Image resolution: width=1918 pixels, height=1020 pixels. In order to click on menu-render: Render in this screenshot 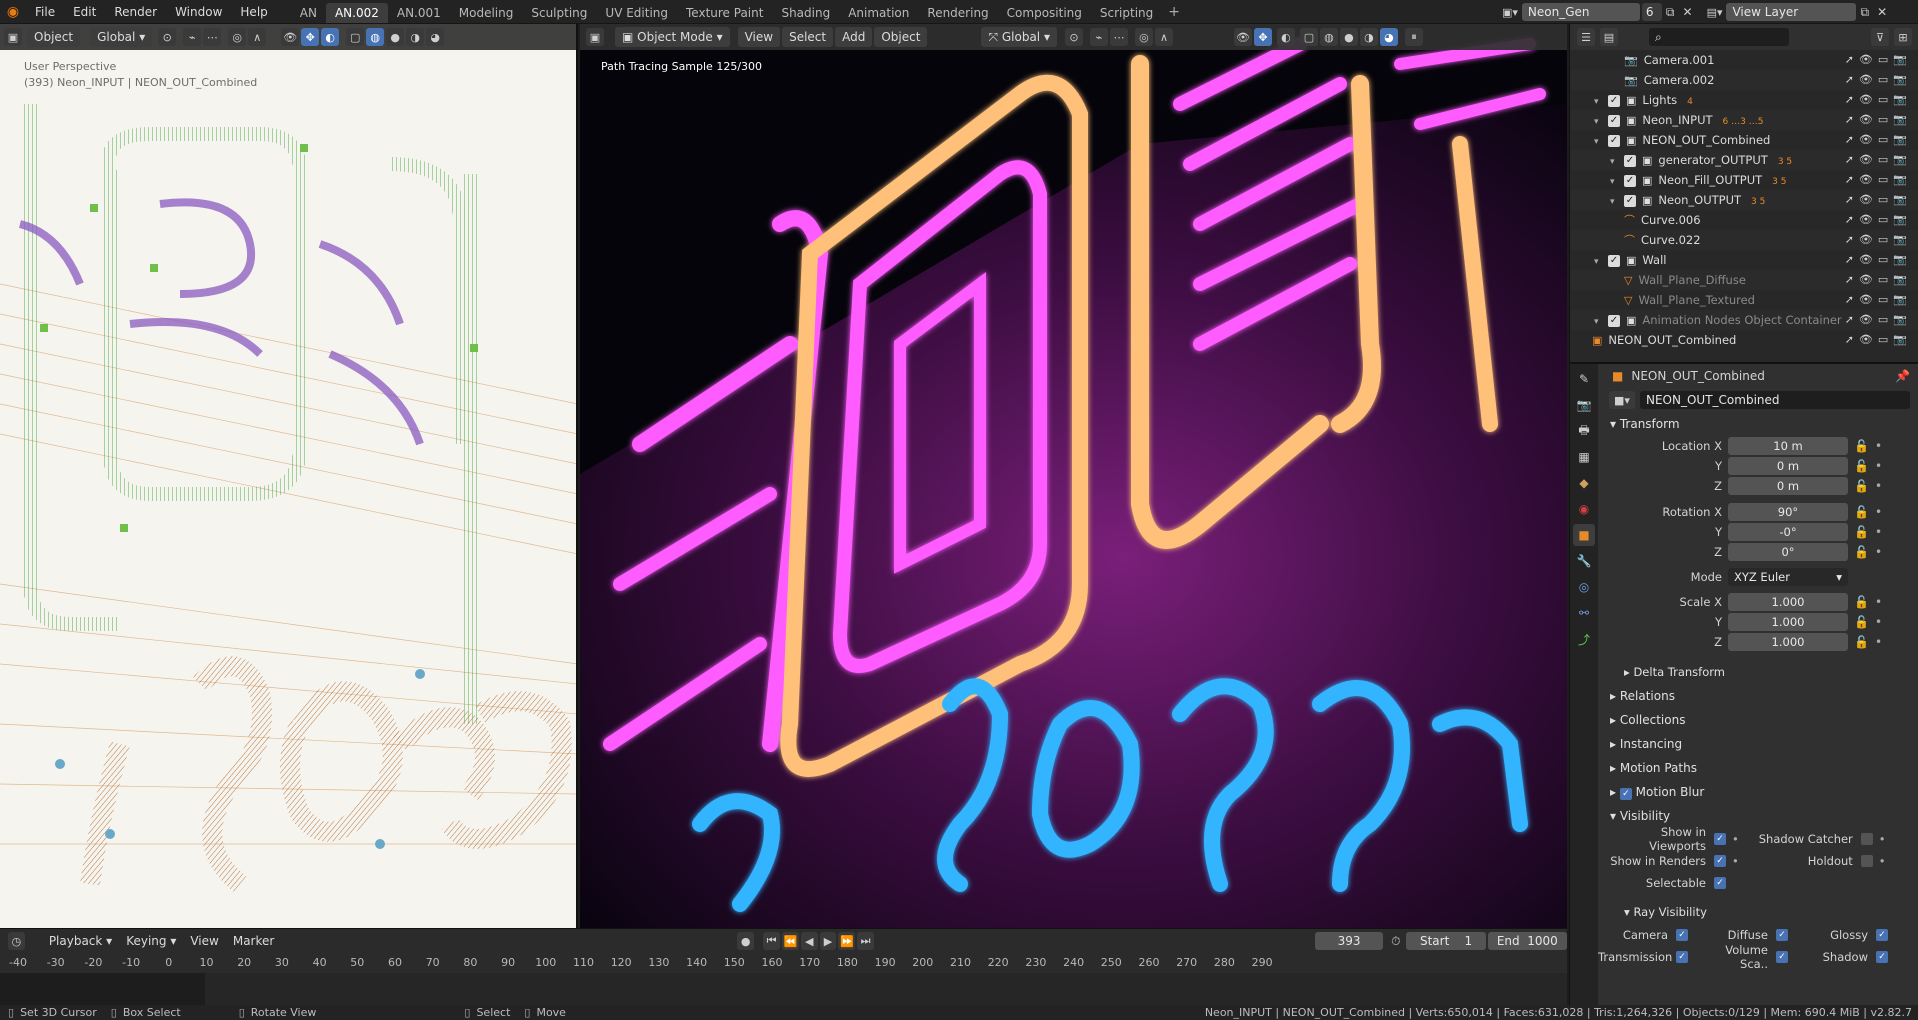, I will do `click(135, 12)`.